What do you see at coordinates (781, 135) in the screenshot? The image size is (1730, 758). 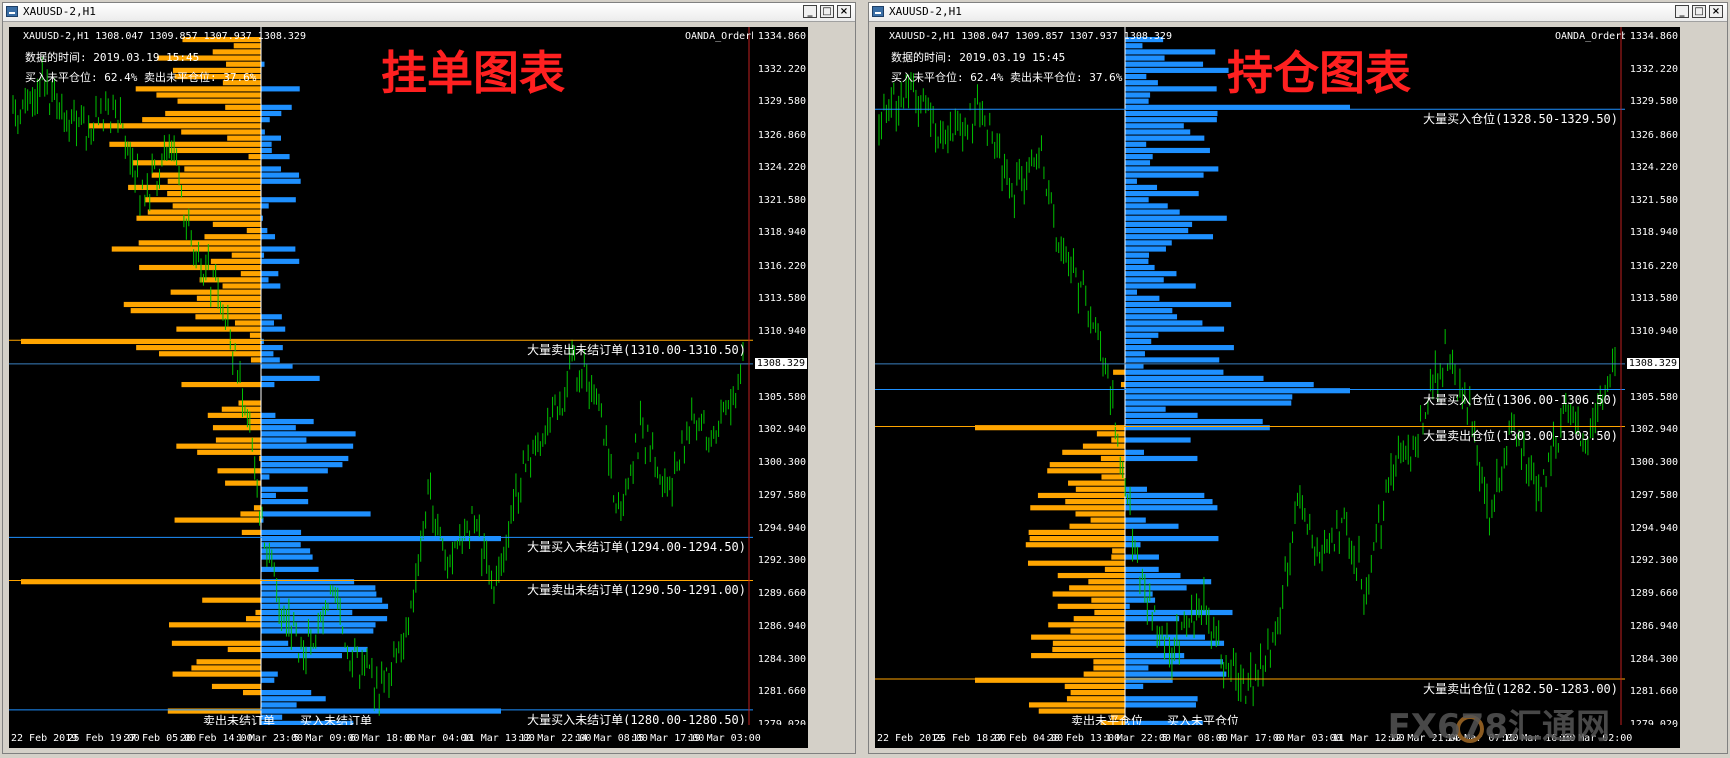 I see `price-tick: 1326.860` at bounding box center [781, 135].